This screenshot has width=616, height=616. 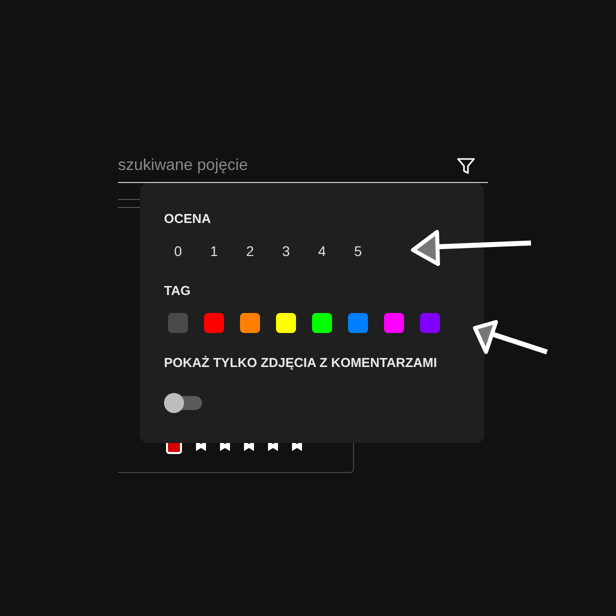 What do you see at coordinates (178, 291) in the screenshot?
I see `section-label: TAG` at bounding box center [178, 291].